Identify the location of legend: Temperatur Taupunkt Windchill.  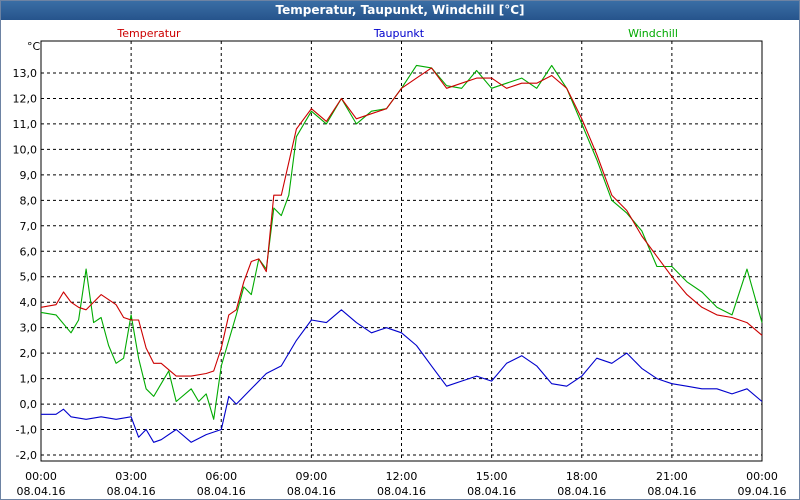
(397, 33).